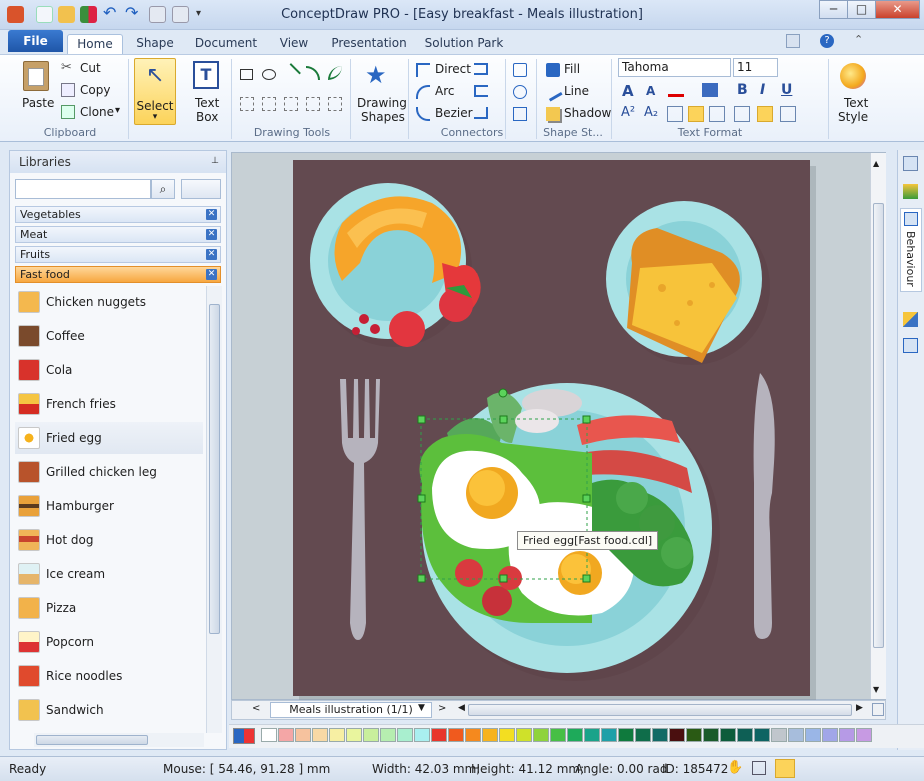 This screenshot has width=924, height=781. Describe the element at coordinates (876, 163) in the screenshot. I see `scroll-up-icon: ▲` at that location.